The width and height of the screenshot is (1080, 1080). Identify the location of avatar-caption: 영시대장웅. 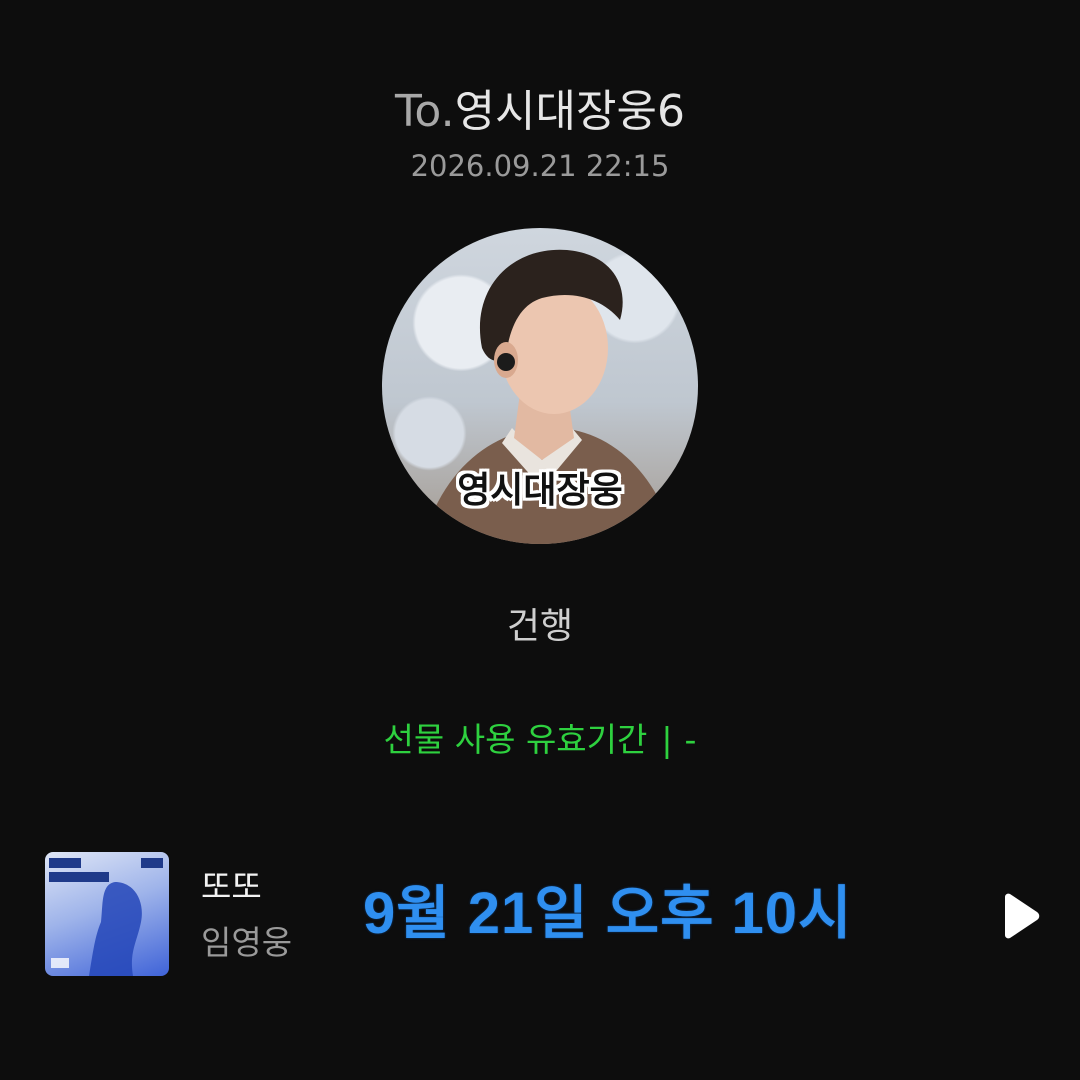
(540, 490).